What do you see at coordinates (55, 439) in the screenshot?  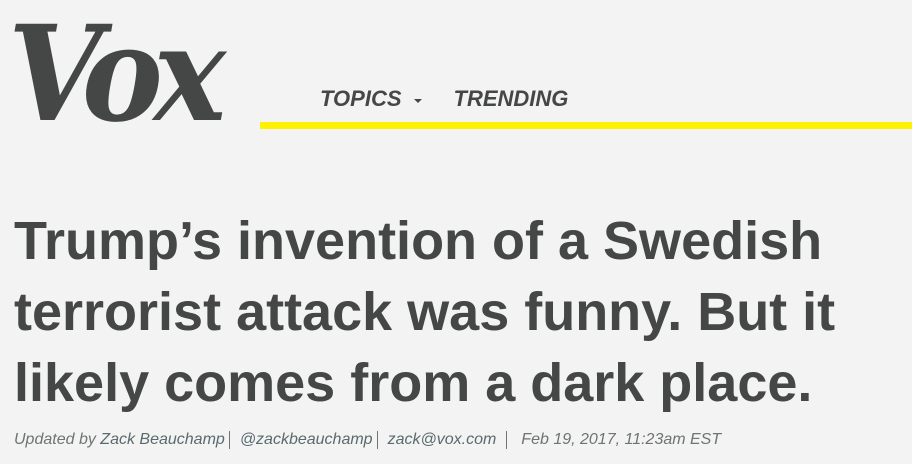 I see `byline-updated-prefix: Updated by` at bounding box center [55, 439].